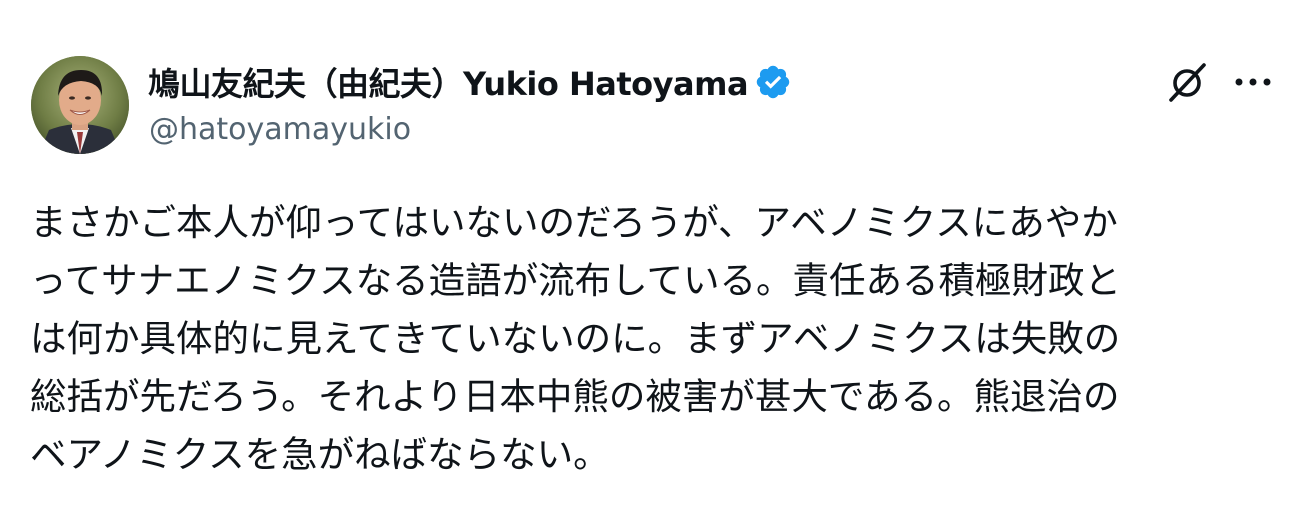  I want to click on author-avatar, so click(80, 105).